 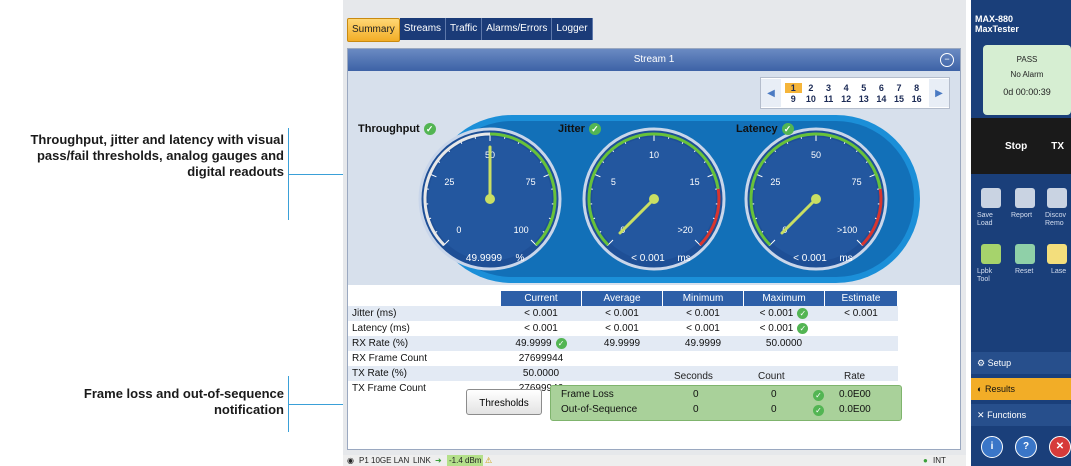 I want to click on callout-leader-frame-loss, so click(x=317, y=404).